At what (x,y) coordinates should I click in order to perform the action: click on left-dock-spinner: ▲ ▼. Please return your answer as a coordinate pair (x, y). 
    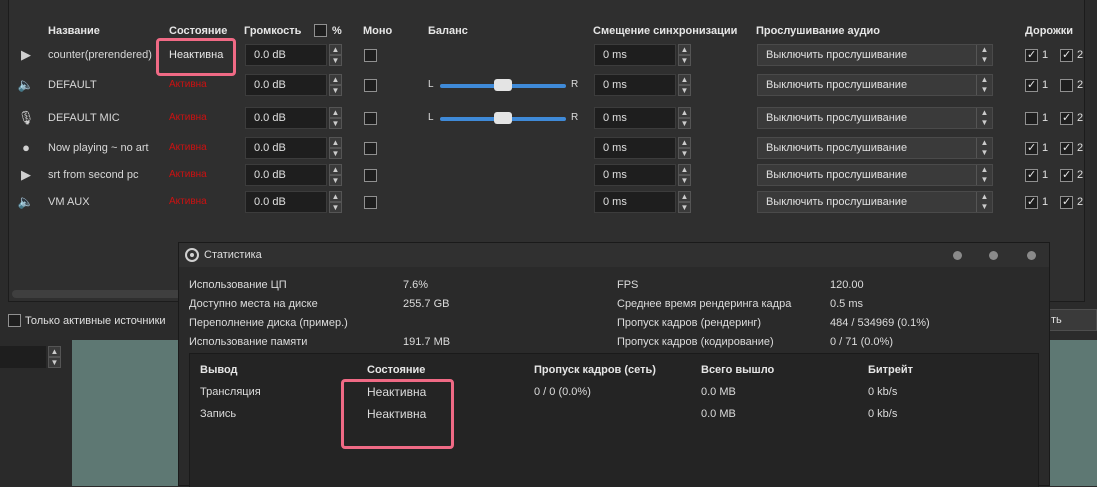
    Looking at the image, I should click on (54, 357).